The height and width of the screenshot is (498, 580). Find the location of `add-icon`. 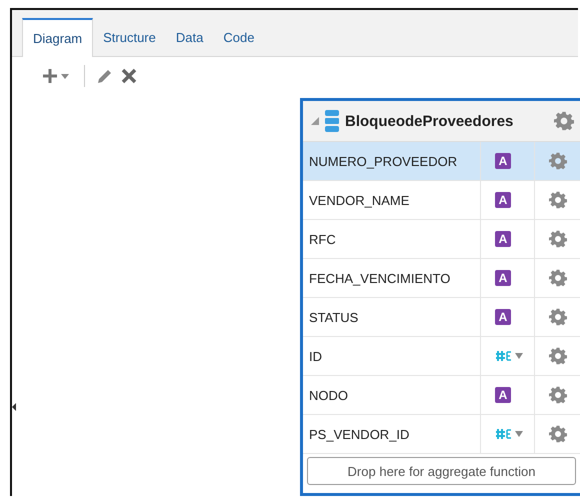

add-icon is located at coordinates (57, 76).